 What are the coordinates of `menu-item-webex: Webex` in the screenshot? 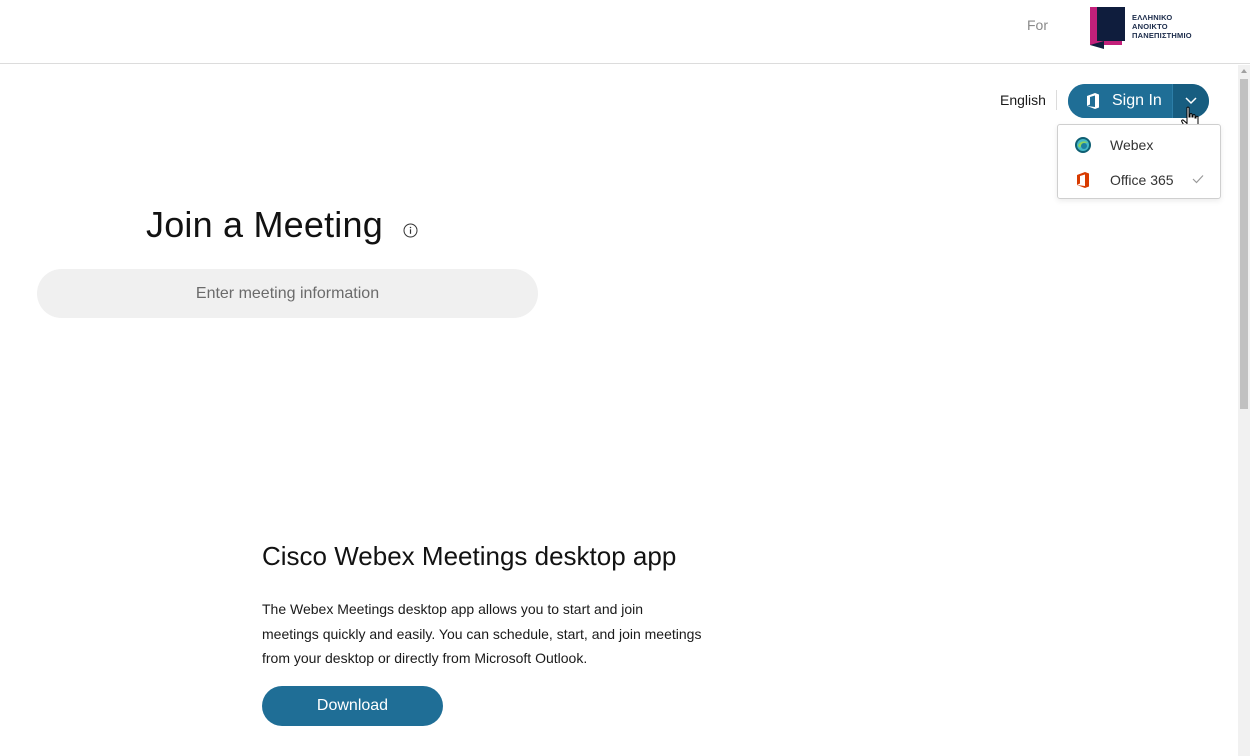 It's located at (1139, 145).